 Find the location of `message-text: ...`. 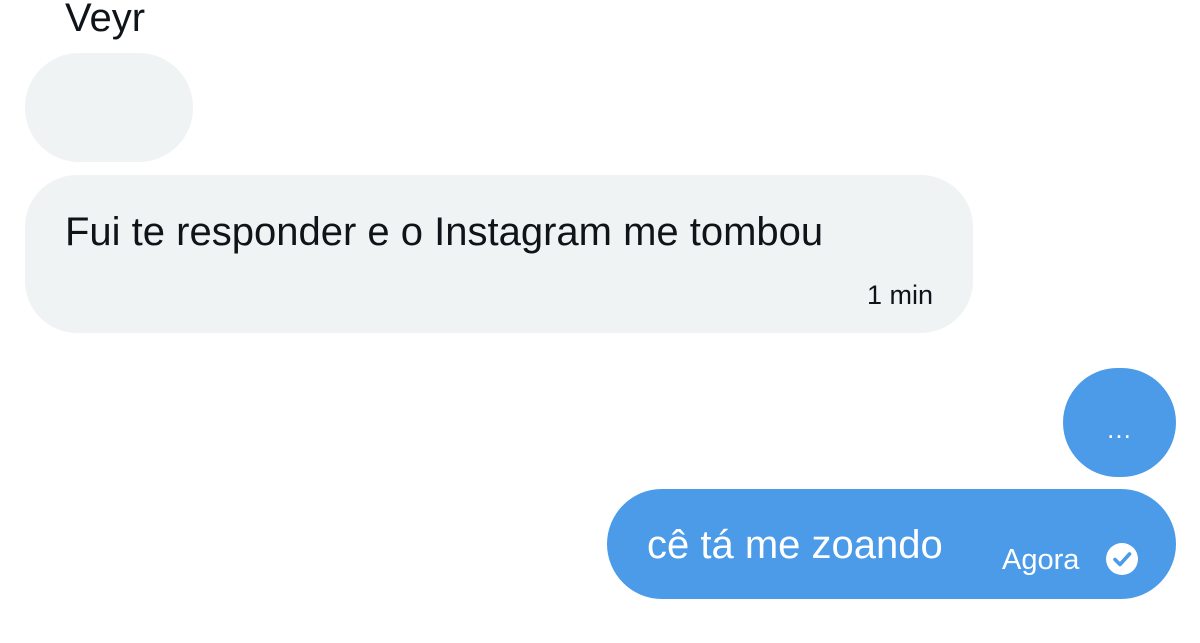

message-text: ... is located at coordinates (1119, 429).